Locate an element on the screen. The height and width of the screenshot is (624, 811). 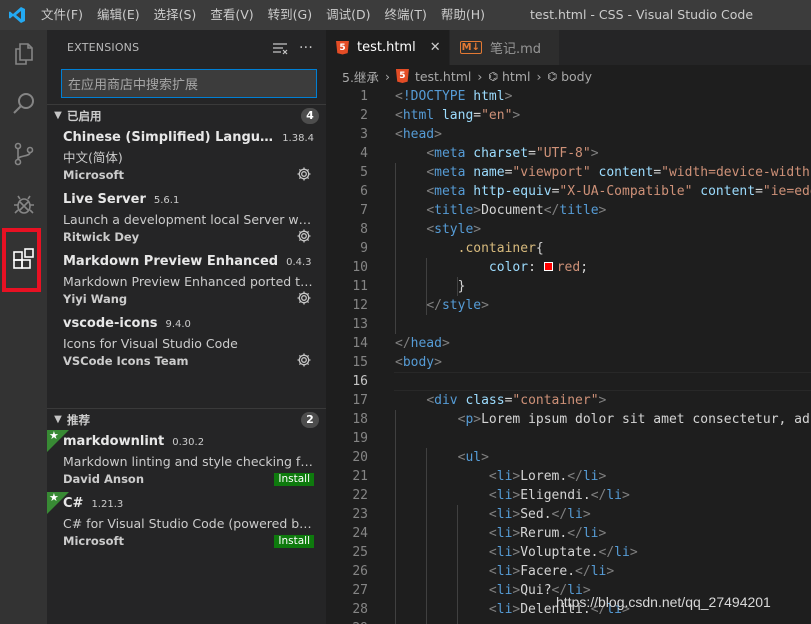
extension-version: 0.30.2 is located at coordinates (188, 442).